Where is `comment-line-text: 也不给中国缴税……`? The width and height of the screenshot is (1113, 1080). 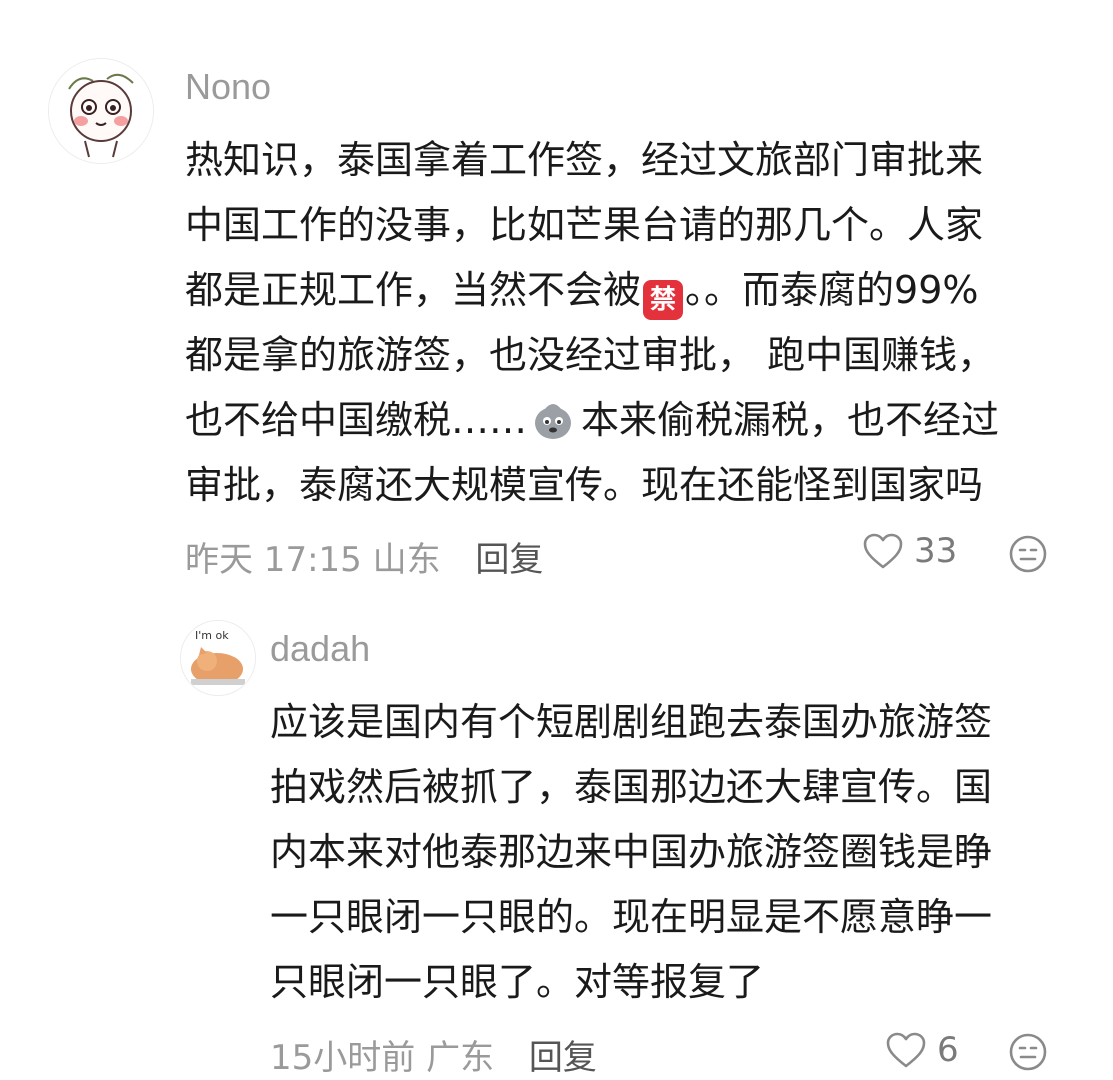
comment-line-text: 也不给中国缴税…… is located at coordinates (356, 420).